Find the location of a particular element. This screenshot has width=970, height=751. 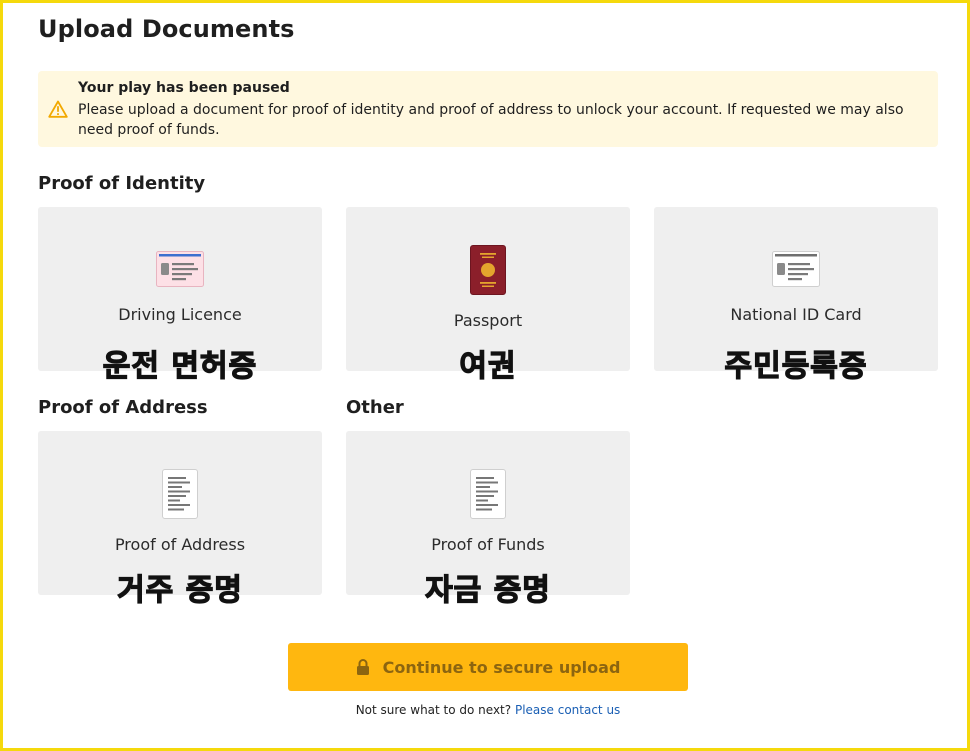

section-heading-other: Other is located at coordinates (375, 407).